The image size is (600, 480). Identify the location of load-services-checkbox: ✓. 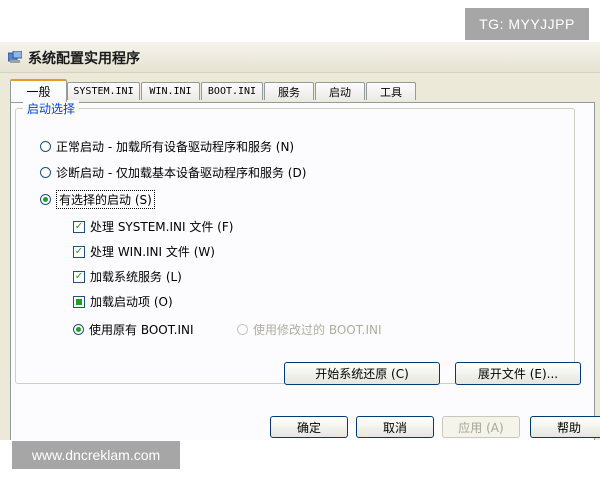
(79, 276).